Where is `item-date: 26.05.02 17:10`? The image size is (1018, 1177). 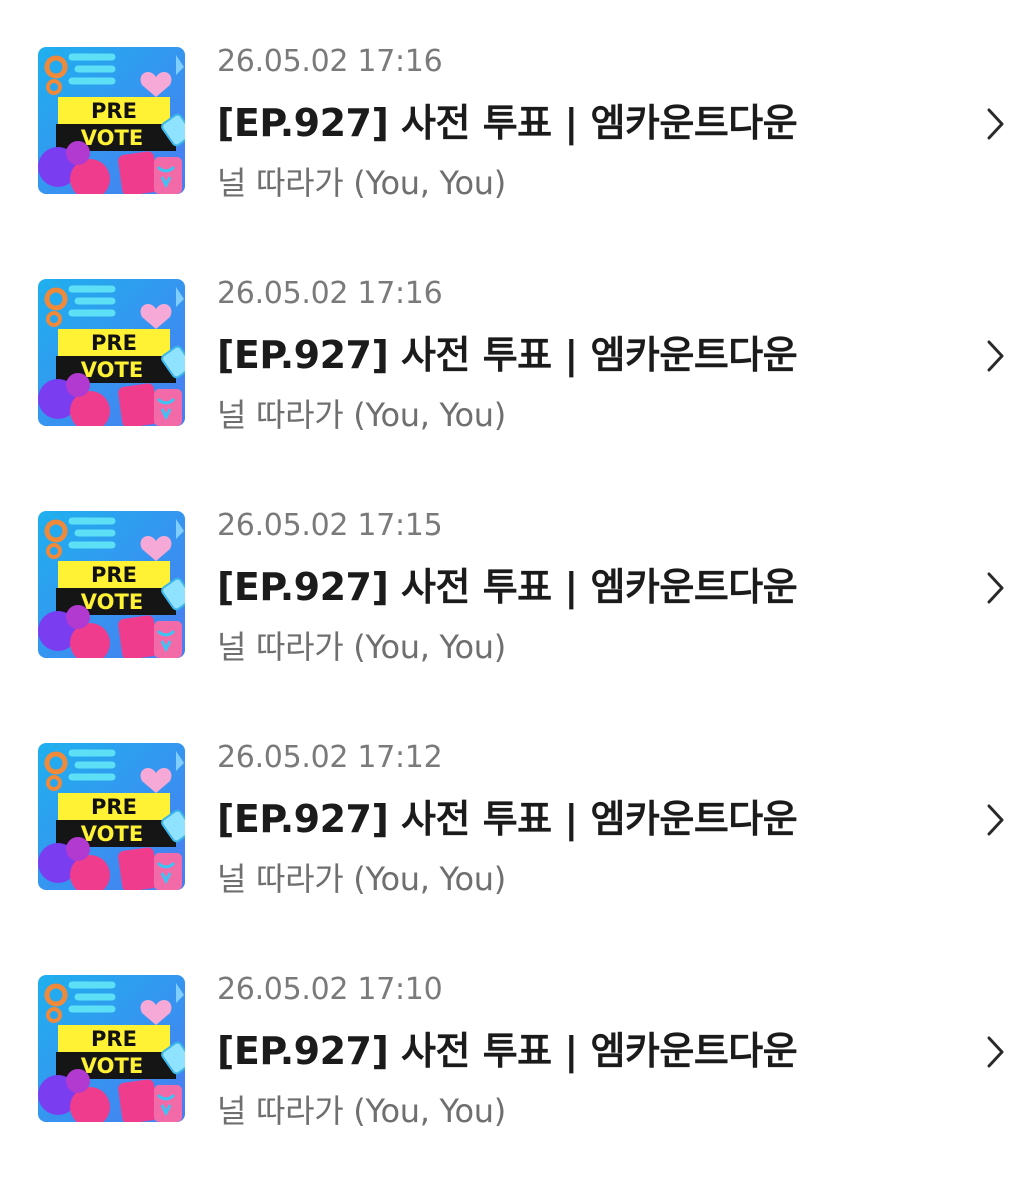
item-date: 26.05.02 17:10 is located at coordinates (330, 989).